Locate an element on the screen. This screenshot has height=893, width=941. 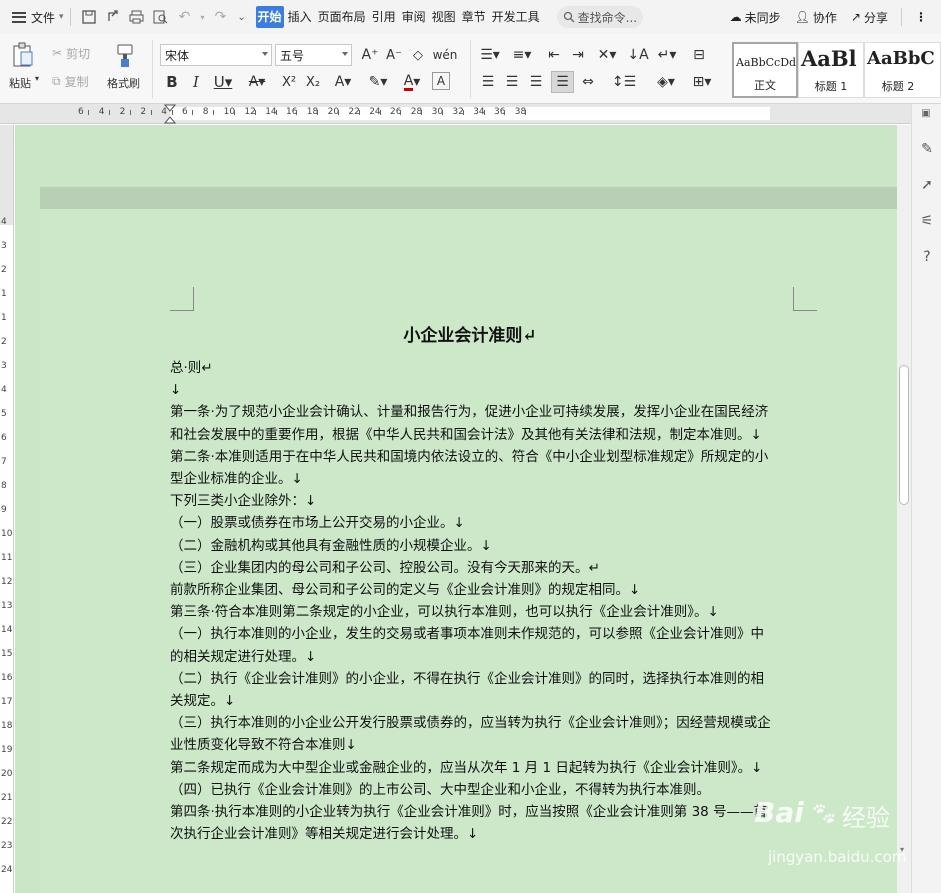
highlight-icon: ✎▾ is located at coordinates (378, 82).